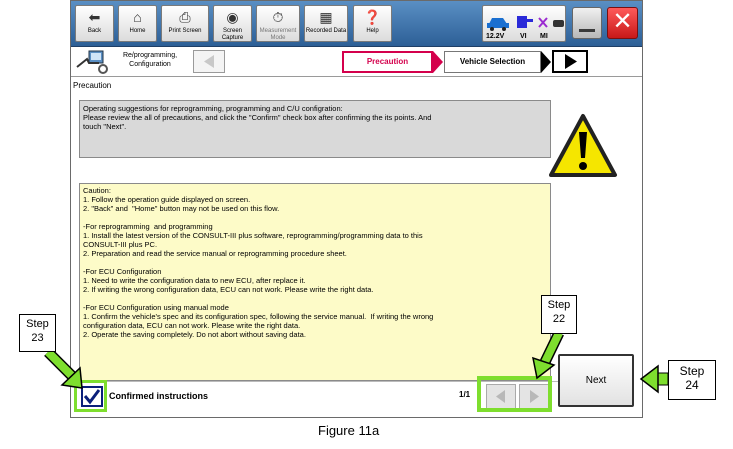 The image size is (733, 449). Describe the element at coordinates (356, 362) in the screenshot. I see `annotation-arrows` at that location.